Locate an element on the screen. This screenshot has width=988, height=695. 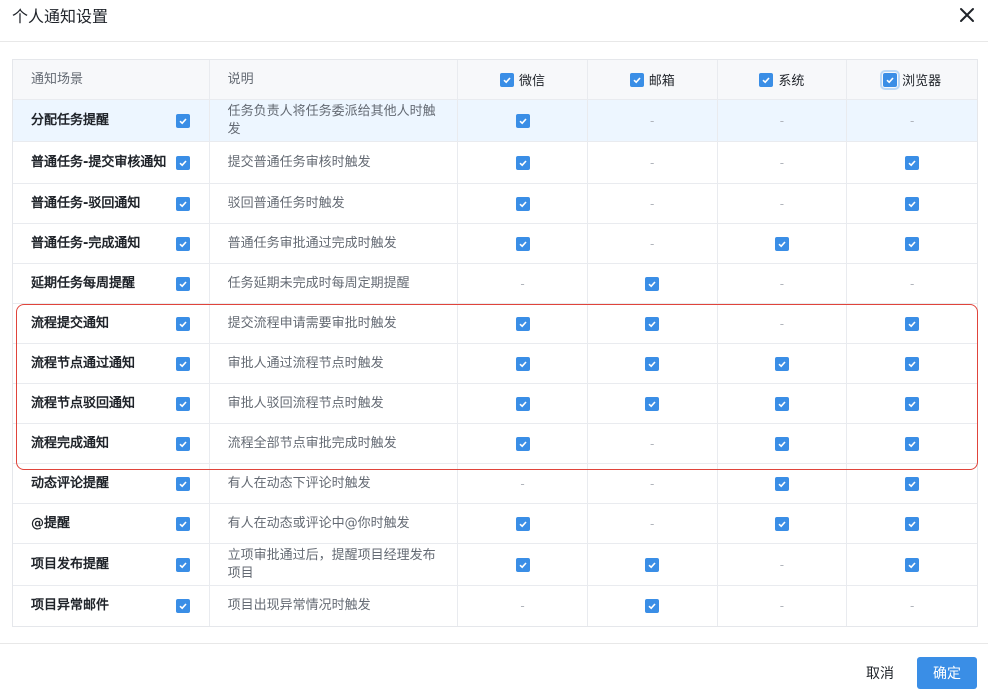
confirm-button: 确定 is located at coordinates (947, 673).